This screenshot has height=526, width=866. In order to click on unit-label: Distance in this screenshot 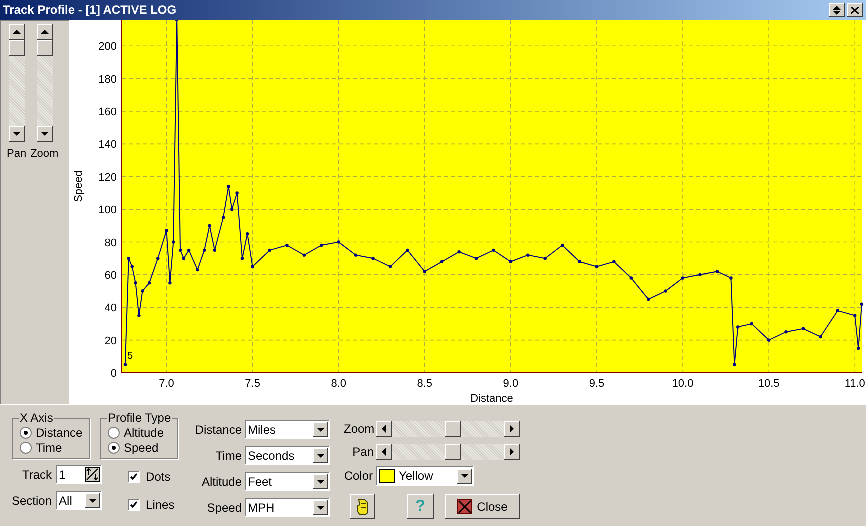, I will do `click(218, 430)`.